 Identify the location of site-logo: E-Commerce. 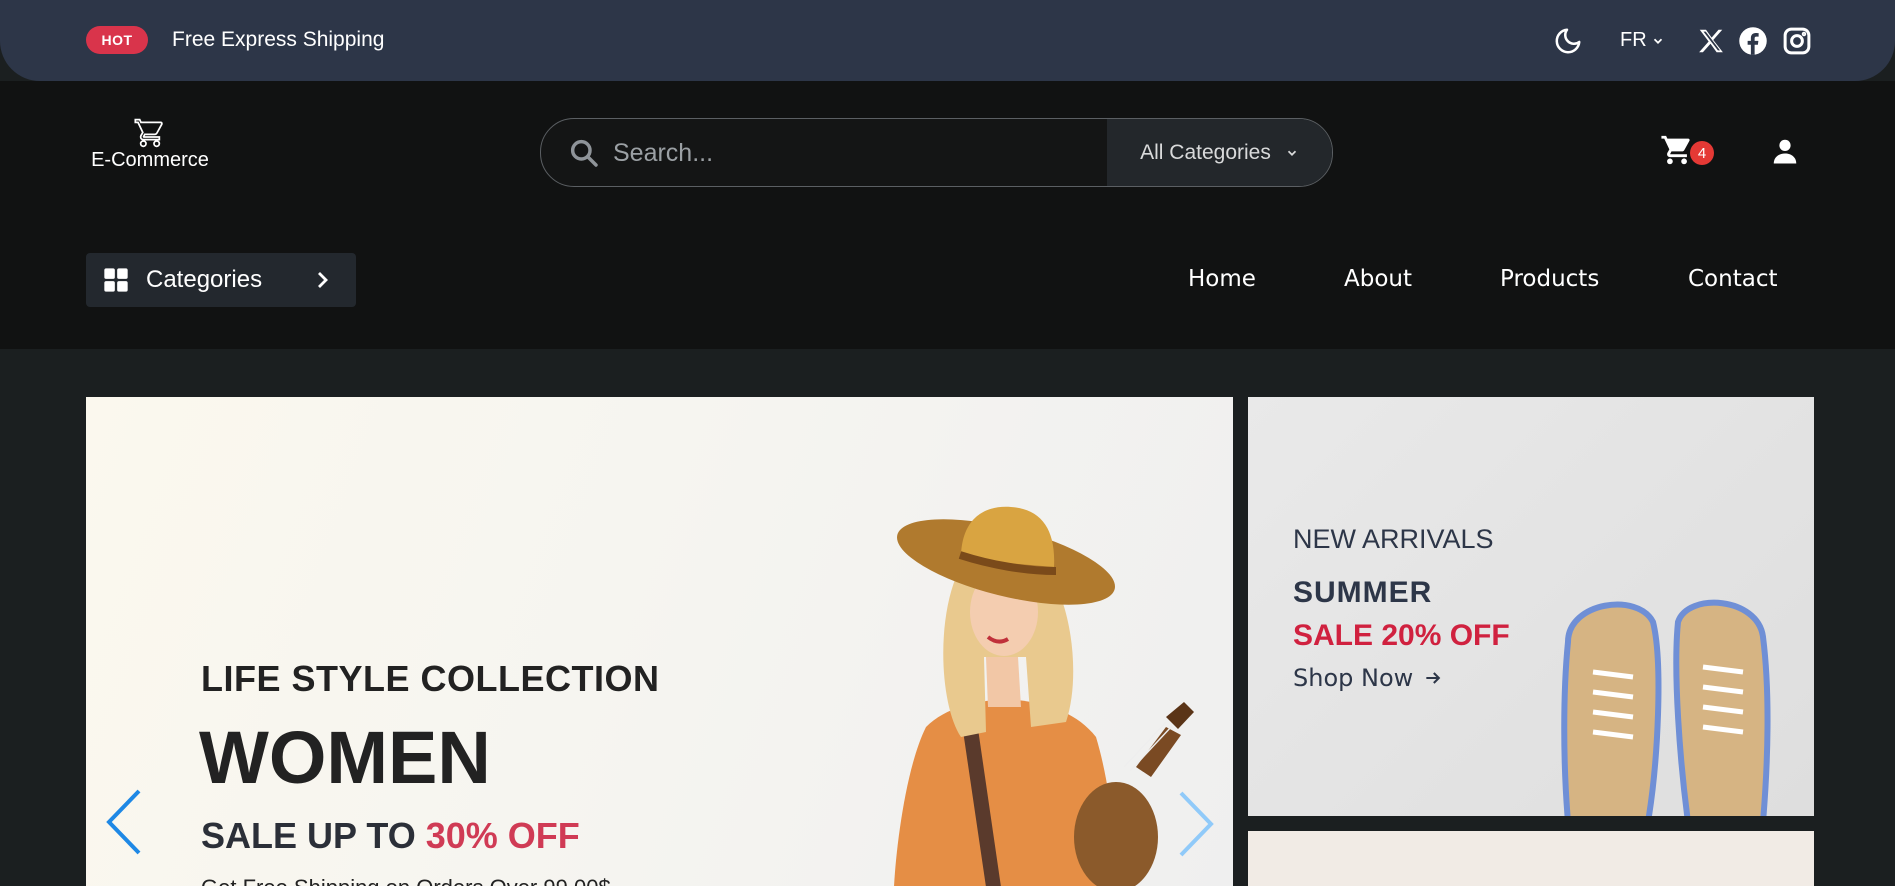
(150, 144).